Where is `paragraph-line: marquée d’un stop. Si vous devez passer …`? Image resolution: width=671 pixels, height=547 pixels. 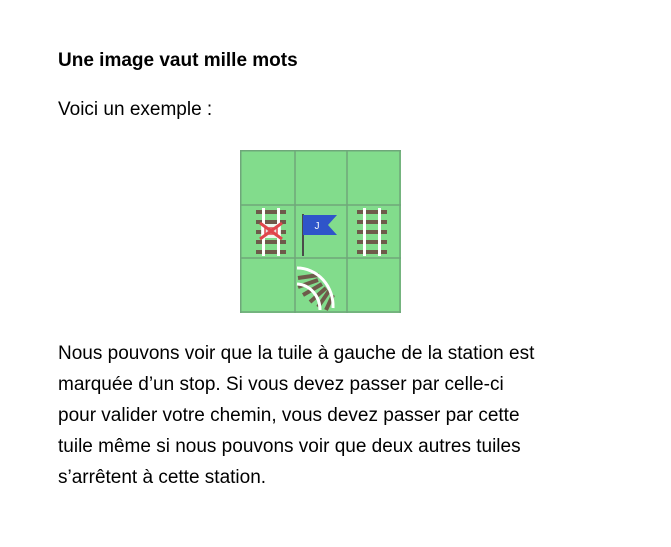
paragraph-line: marquée d’un stop. Si vous devez passer … is located at coordinates (281, 384).